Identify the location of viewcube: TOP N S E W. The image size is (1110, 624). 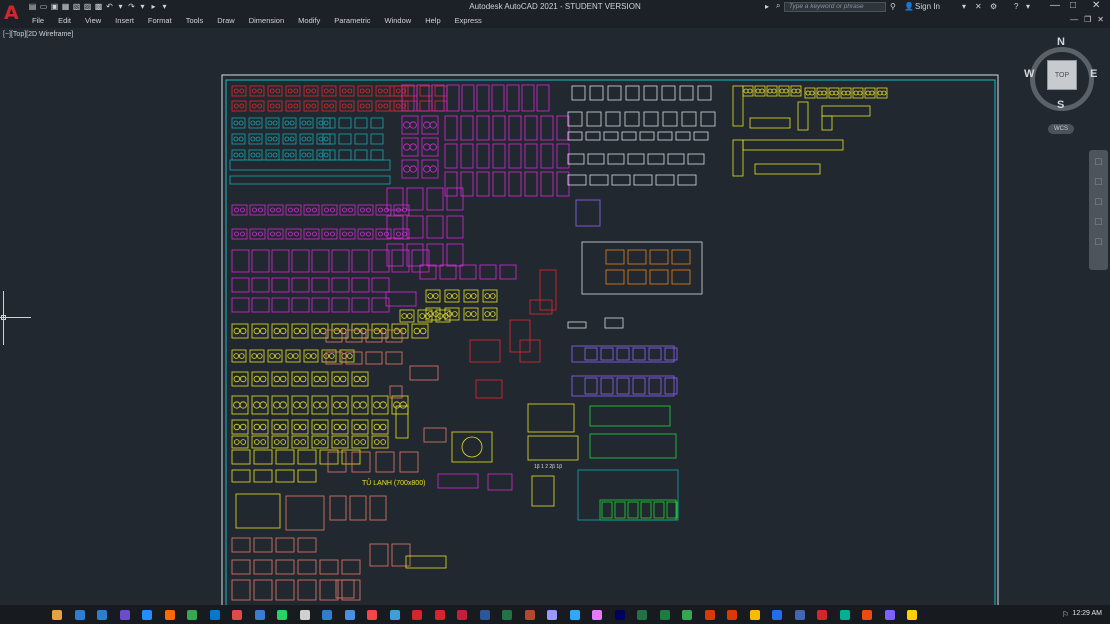
(1061, 73).